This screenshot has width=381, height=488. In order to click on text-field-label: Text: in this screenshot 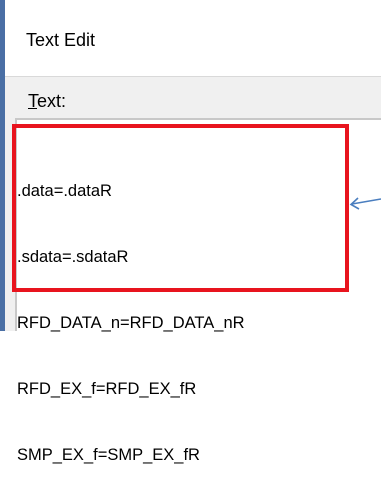, I will do `click(47, 101)`.